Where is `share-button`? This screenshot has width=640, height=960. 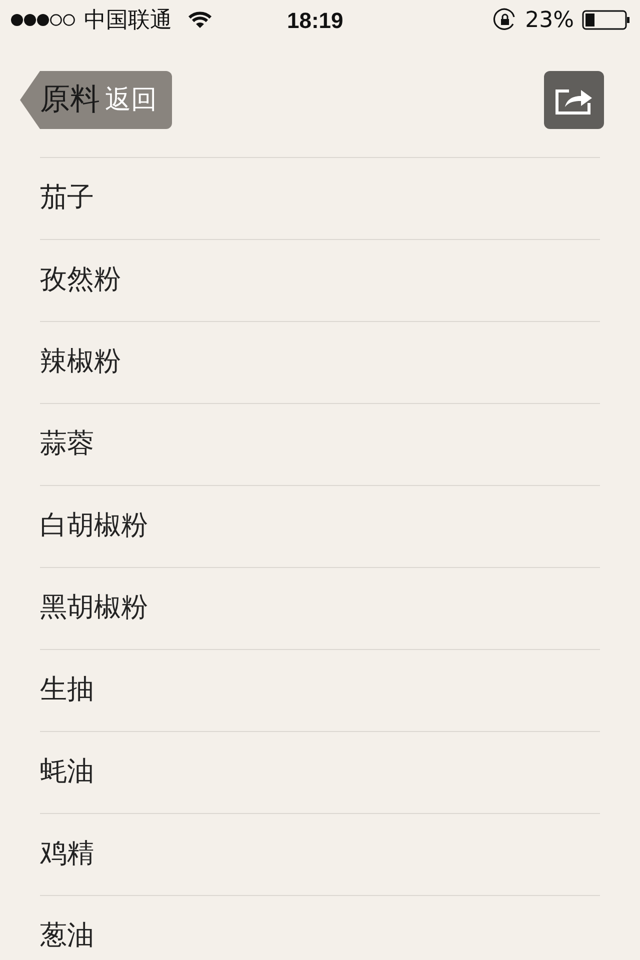
share-button is located at coordinates (574, 100).